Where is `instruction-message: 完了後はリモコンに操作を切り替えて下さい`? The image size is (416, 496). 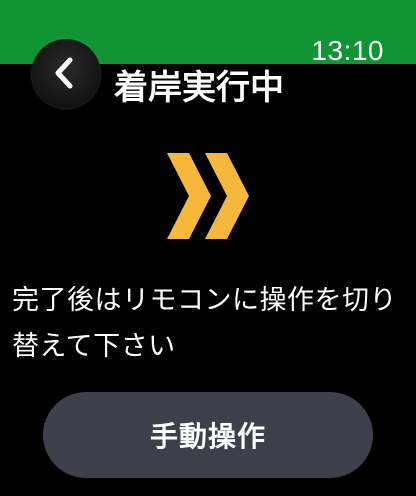
instruction-message: 完了後はリモコンに操作を切り替えて下さい is located at coordinates (204, 323).